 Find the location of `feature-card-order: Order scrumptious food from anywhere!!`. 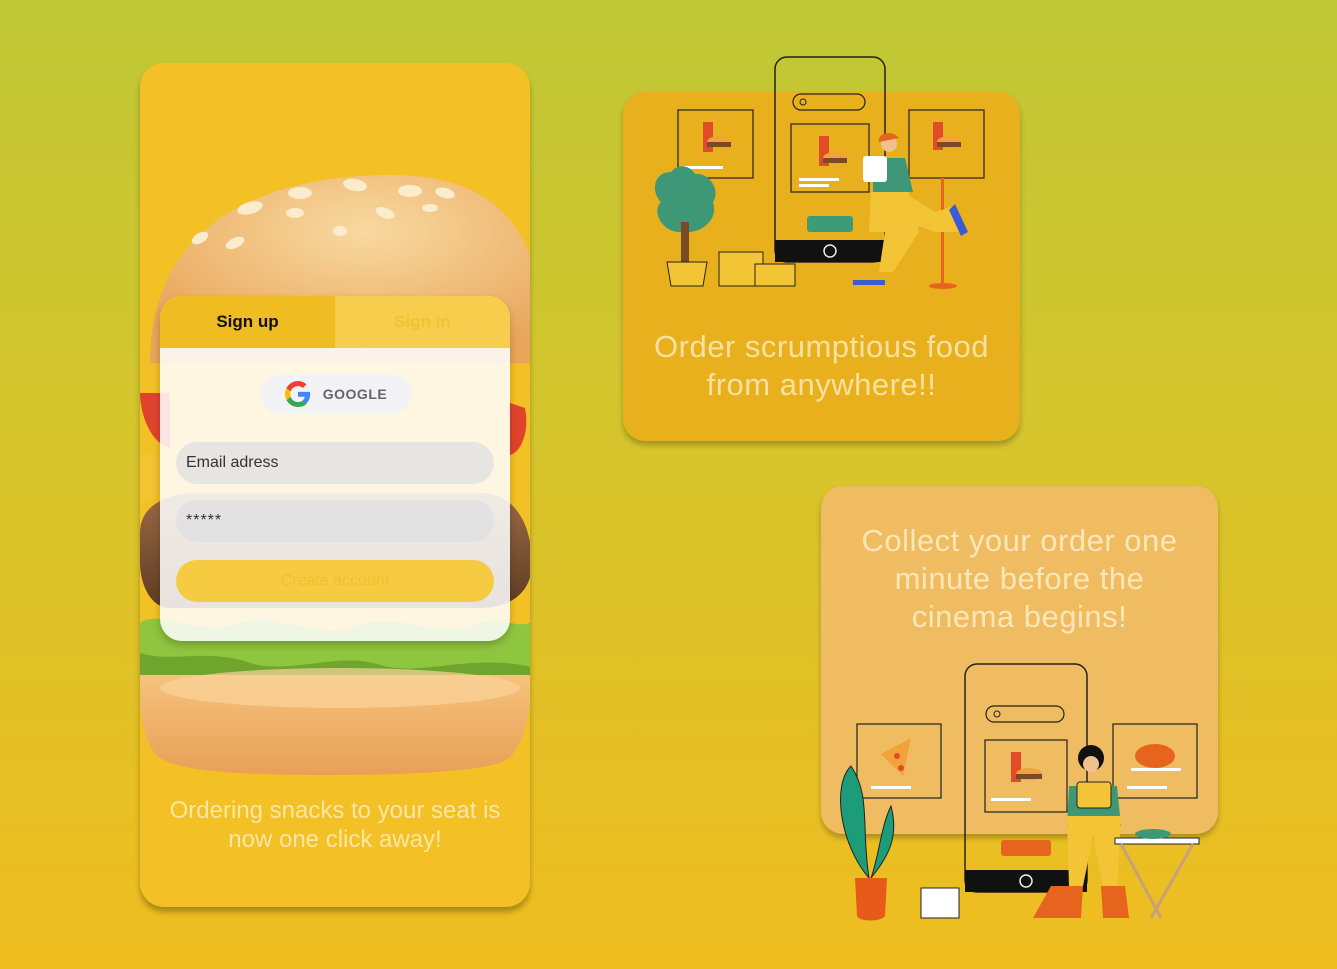

feature-card-order: Order scrumptious food from anywhere!! is located at coordinates (821, 248).